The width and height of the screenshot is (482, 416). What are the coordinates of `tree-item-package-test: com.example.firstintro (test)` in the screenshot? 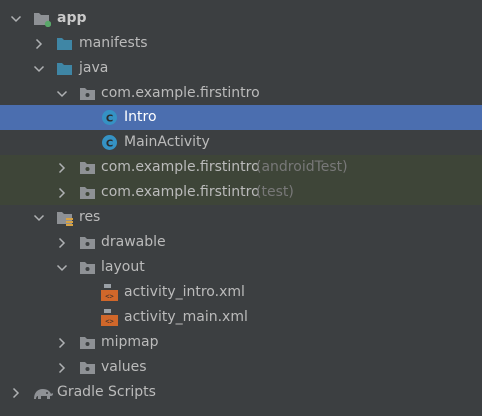 It's located at (241, 192).